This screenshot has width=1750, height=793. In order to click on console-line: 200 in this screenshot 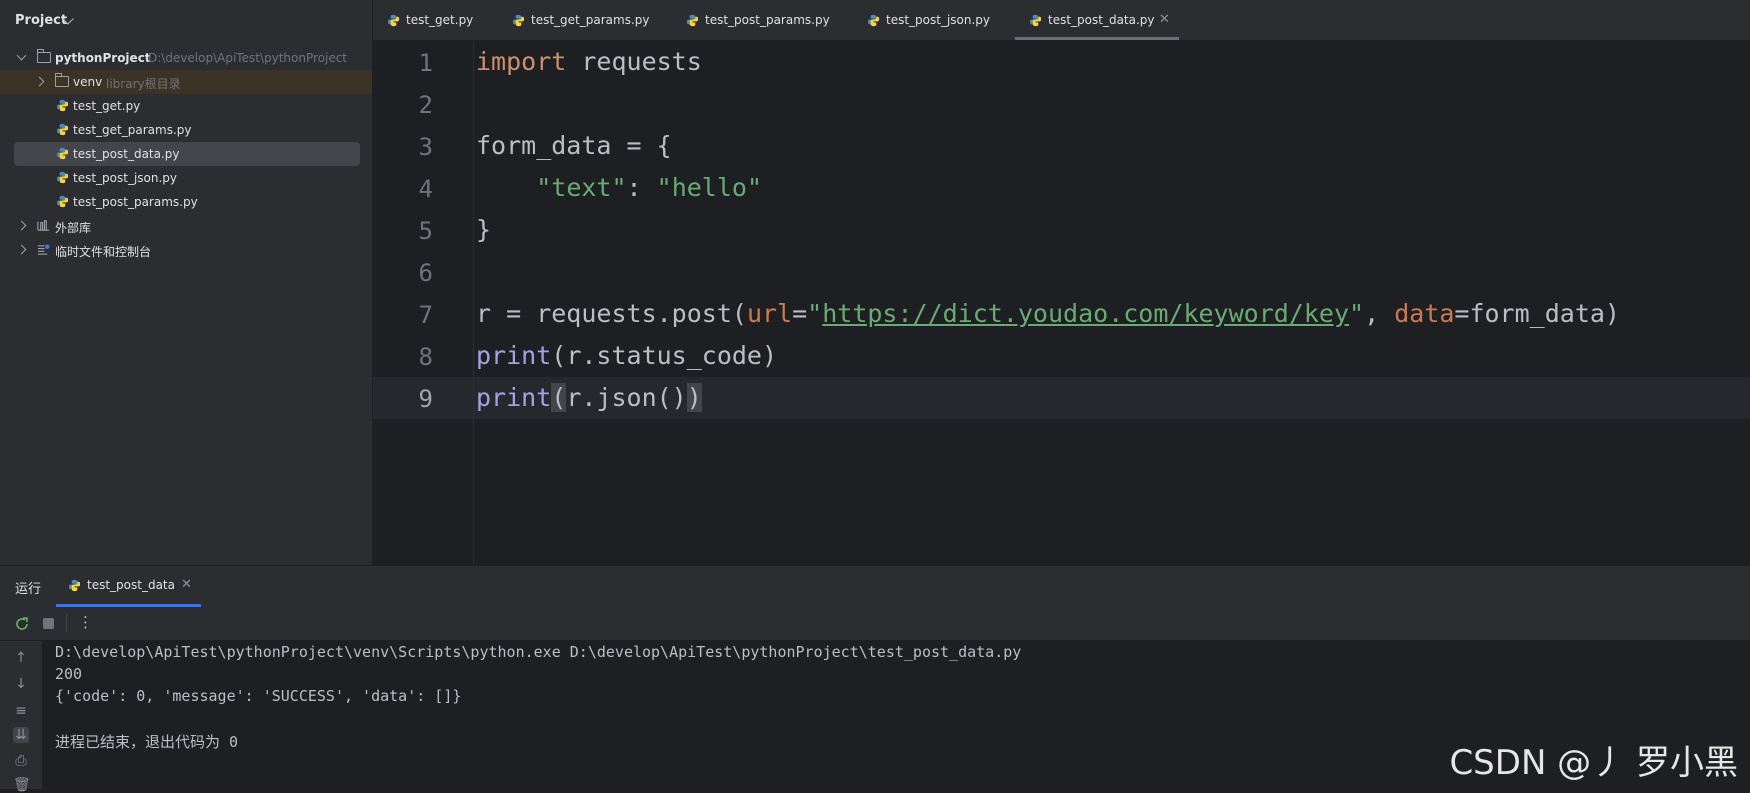, I will do `click(69, 674)`.